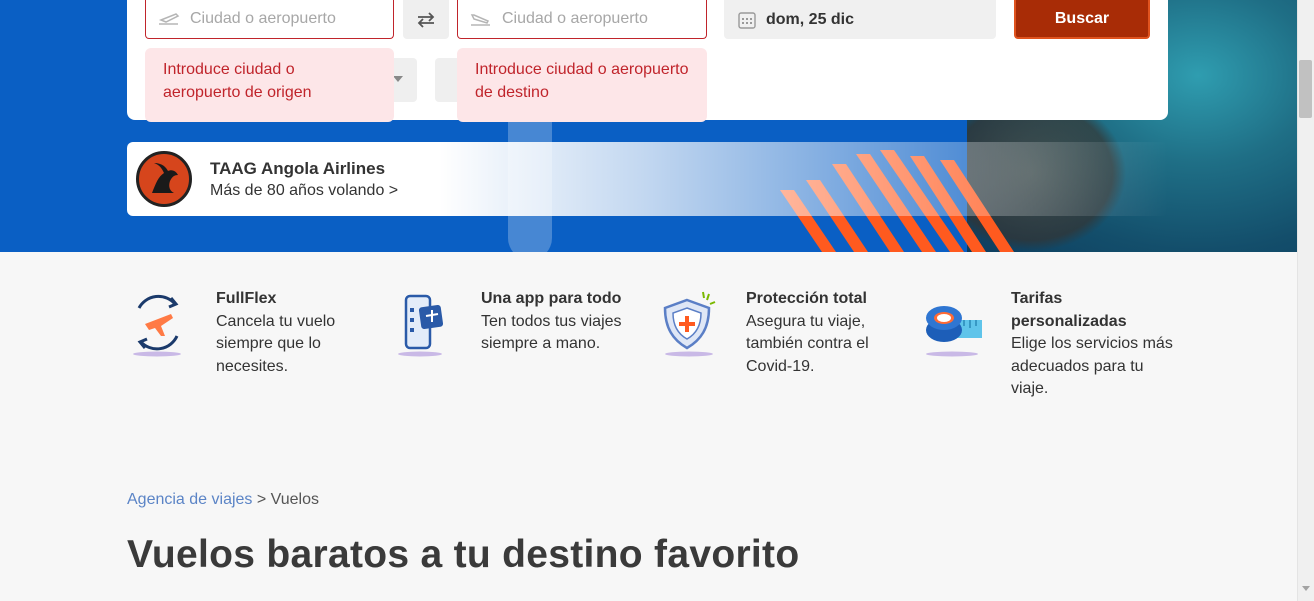  I want to click on breadcrumb: Agencia de viajes > Vuelos, so click(223, 500).